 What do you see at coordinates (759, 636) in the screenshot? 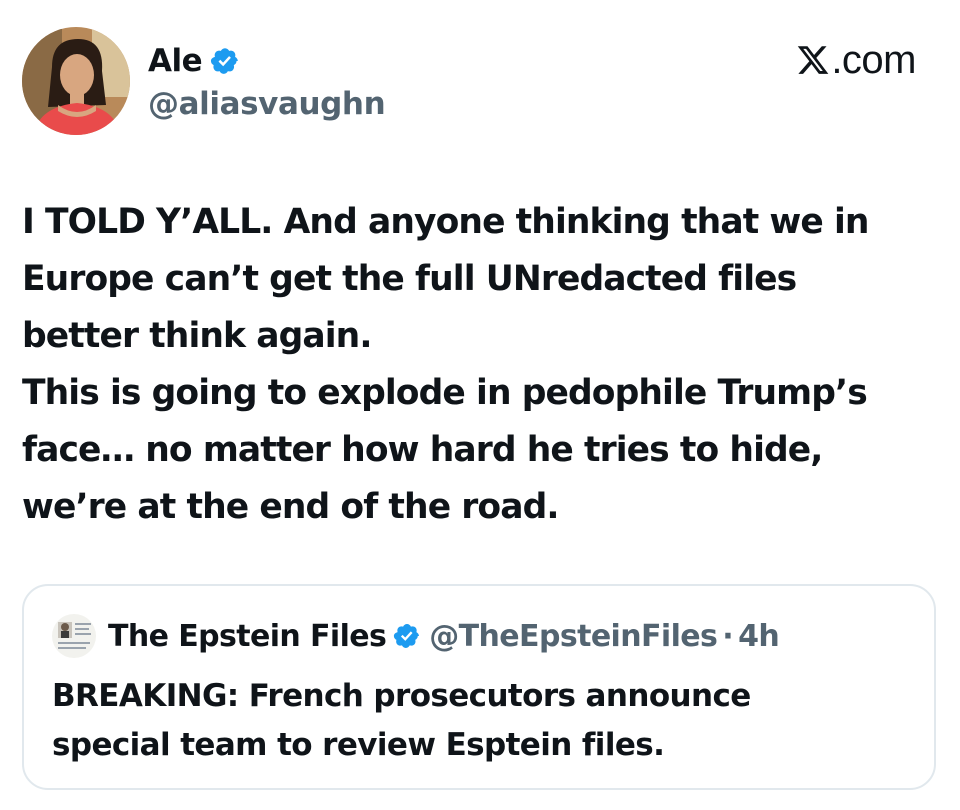
I see `quoted-tweet-time: 4h` at bounding box center [759, 636].